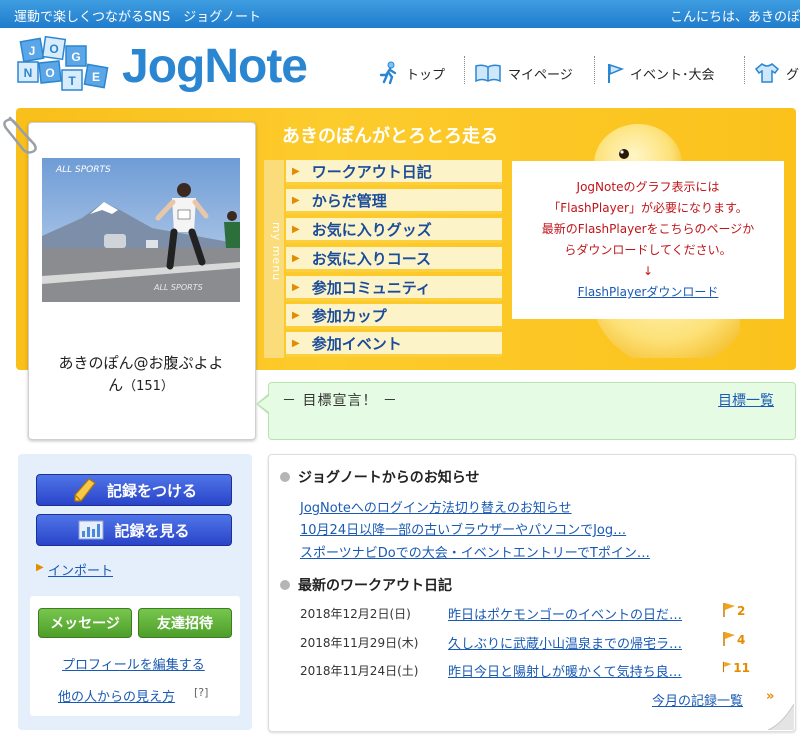  I want to click on view-records-label: 記録を見る, so click(152, 530).